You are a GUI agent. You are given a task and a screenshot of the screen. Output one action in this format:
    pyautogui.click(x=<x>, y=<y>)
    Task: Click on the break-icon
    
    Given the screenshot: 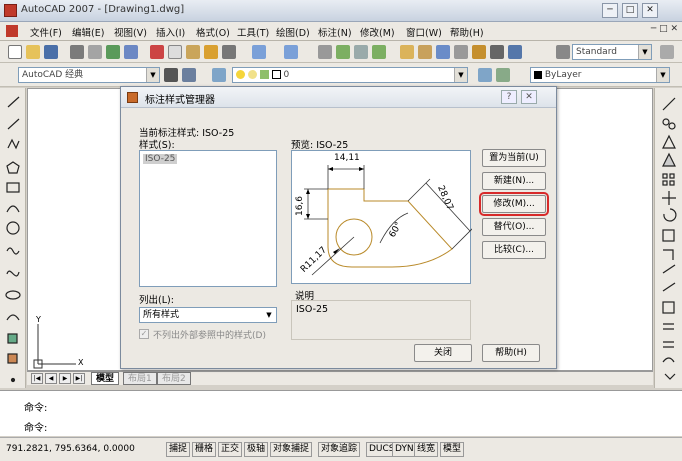 What is the action you would take?
    pyautogui.click(x=668, y=307)
    